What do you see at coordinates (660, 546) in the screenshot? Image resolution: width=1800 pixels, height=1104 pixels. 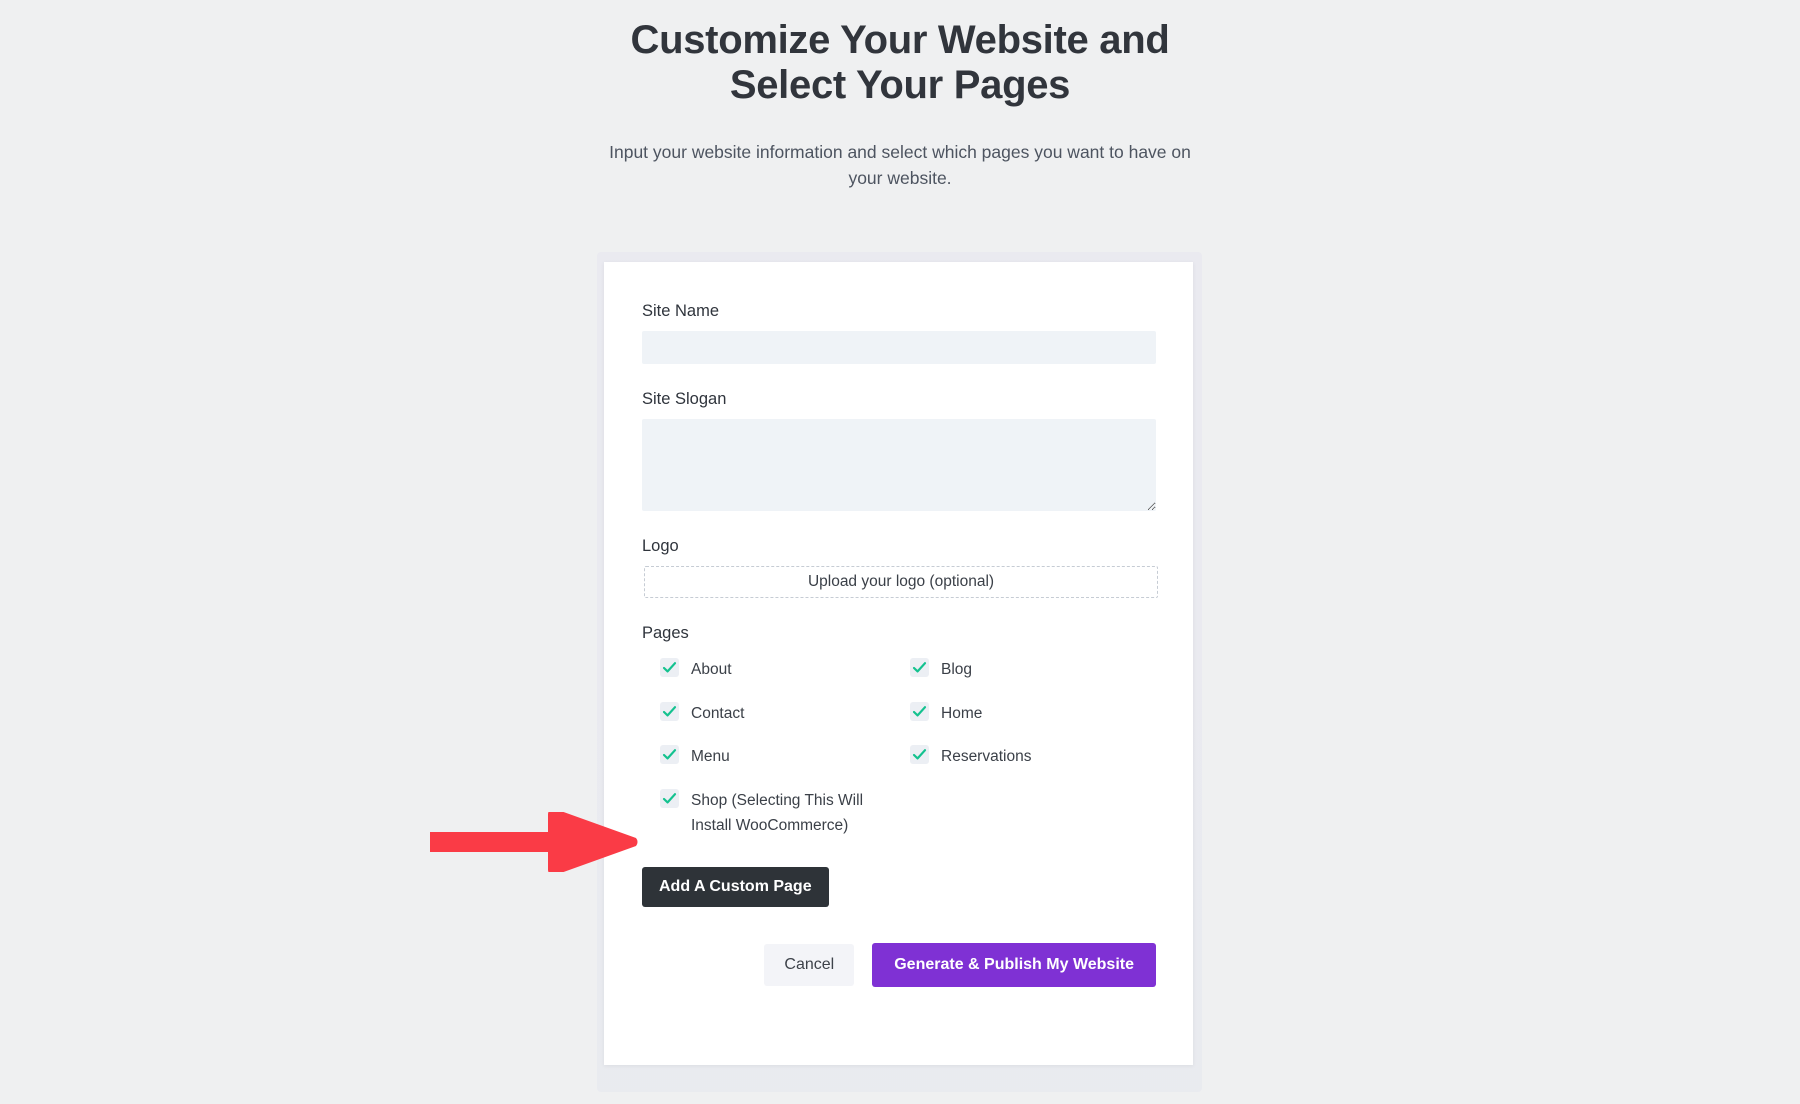 I see `logo-label: Logo` at bounding box center [660, 546].